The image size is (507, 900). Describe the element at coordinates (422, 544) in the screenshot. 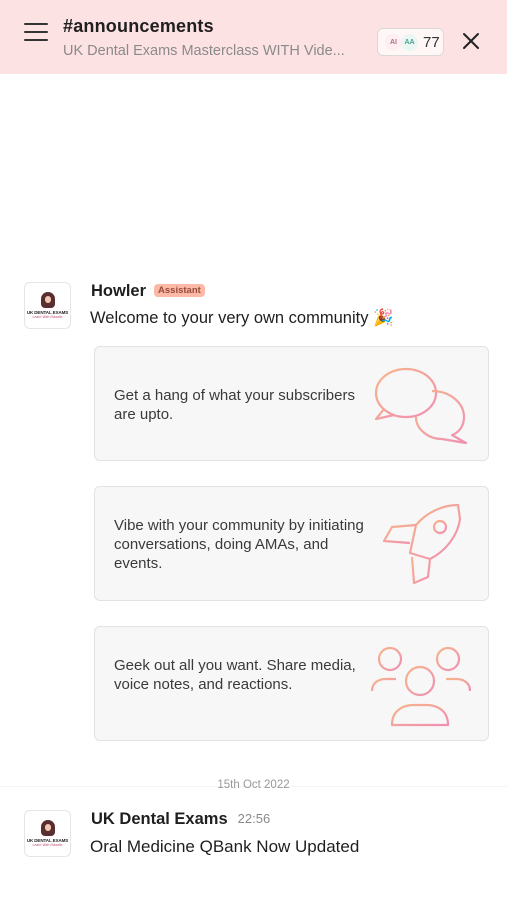

I see `rocket-icon` at that location.